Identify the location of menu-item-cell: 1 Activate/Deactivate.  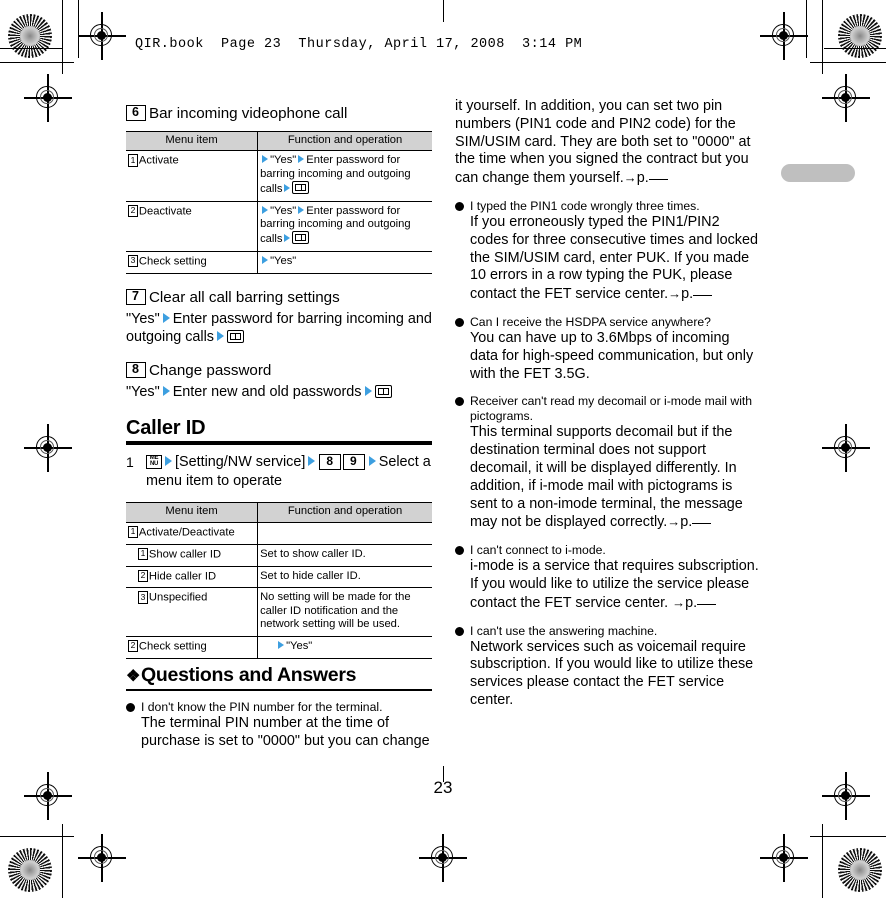
(192, 533).